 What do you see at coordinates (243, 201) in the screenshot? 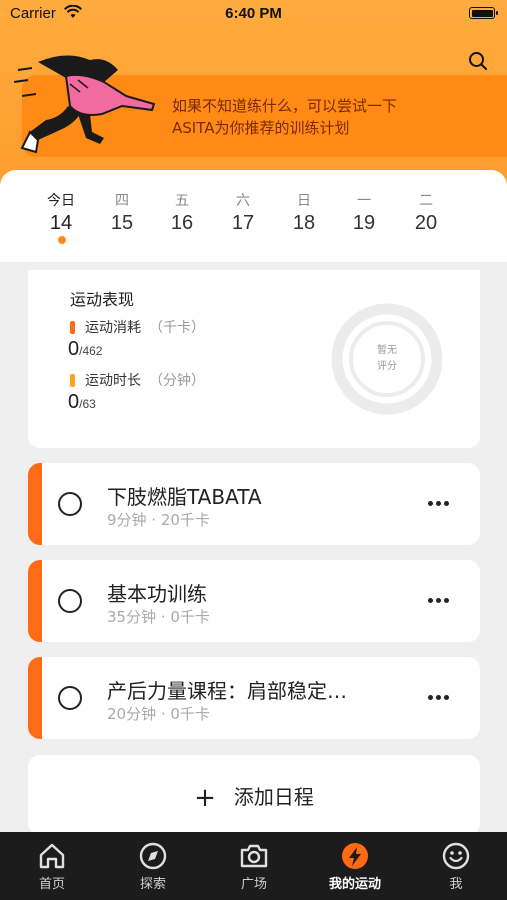
I see `weekday-label: 六` at bounding box center [243, 201].